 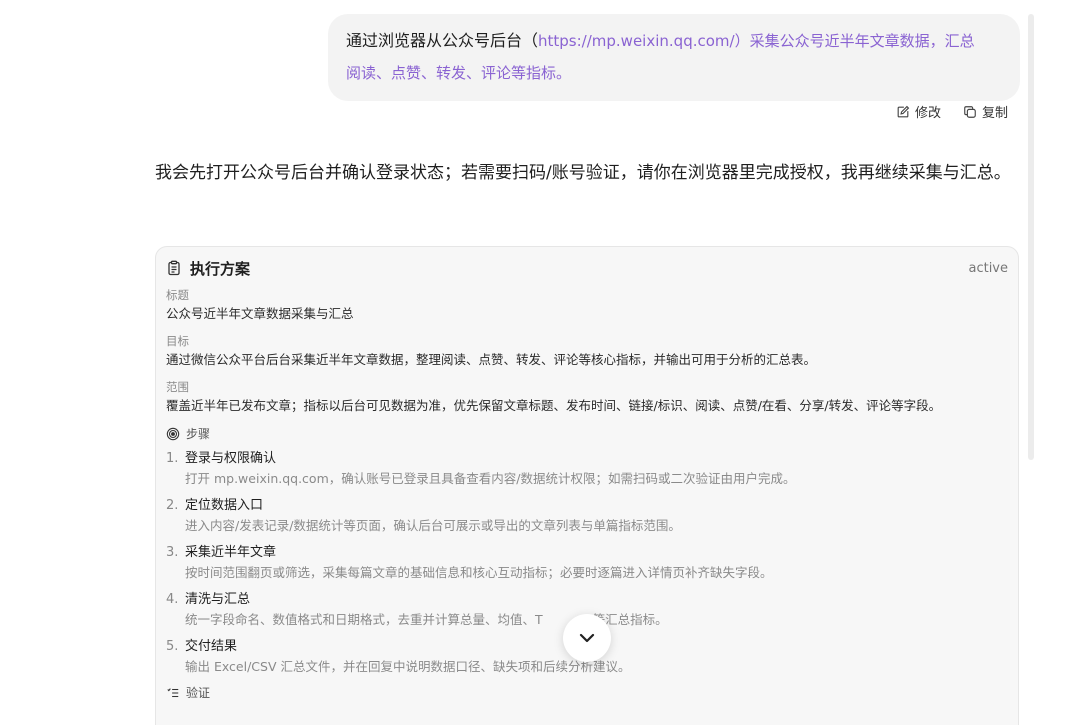 I want to click on copy-button: 复制, so click(x=985, y=111).